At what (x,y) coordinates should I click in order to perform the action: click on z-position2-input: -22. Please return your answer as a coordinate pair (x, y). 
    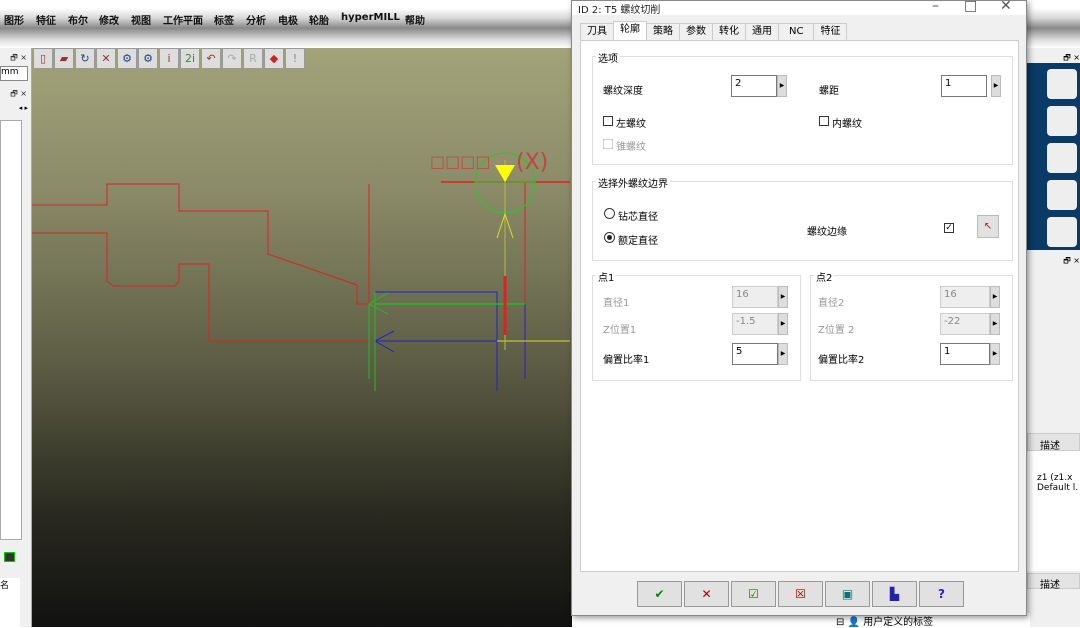
    Looking at the image, I should click on (965, 324).